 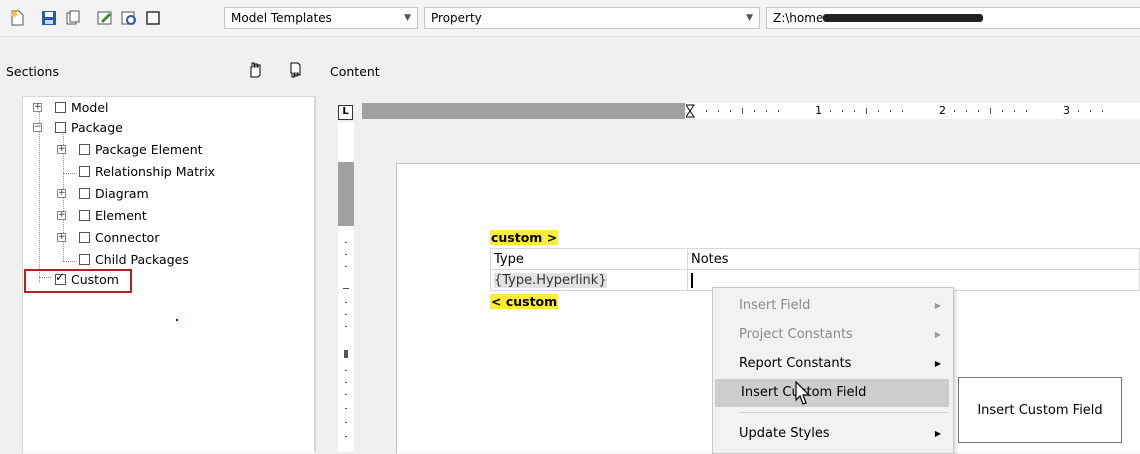 What do you see at coordinates (254, 70) in the screenshot?
I see `hand-up-icon` at bounding box center [254, 70].